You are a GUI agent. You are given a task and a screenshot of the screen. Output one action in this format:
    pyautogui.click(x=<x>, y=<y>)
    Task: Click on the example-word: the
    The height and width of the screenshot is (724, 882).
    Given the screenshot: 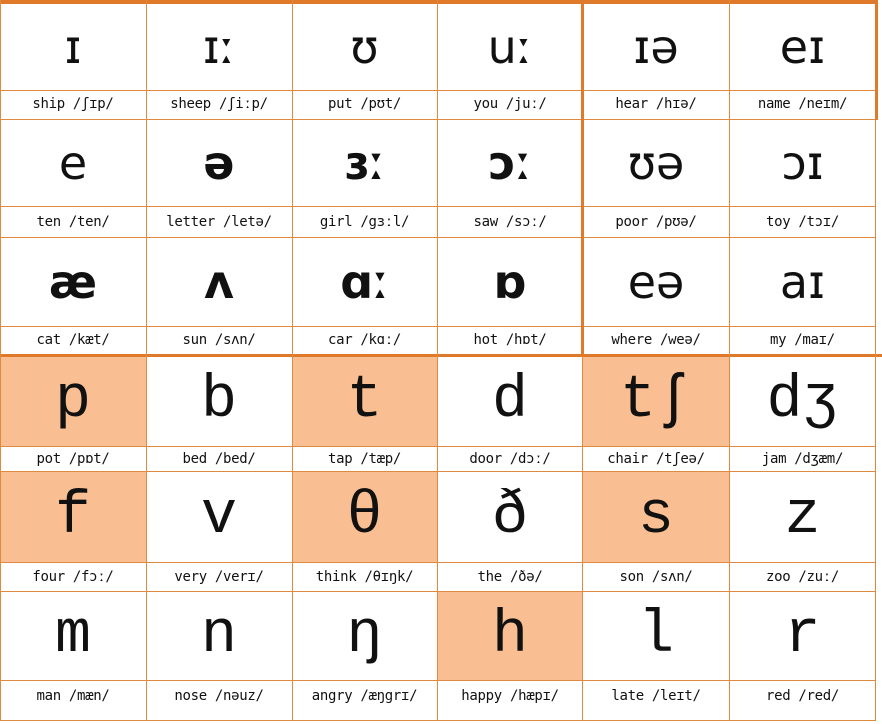 What is the action you would take?
    pyautogui.click(x=490, y=577)
    